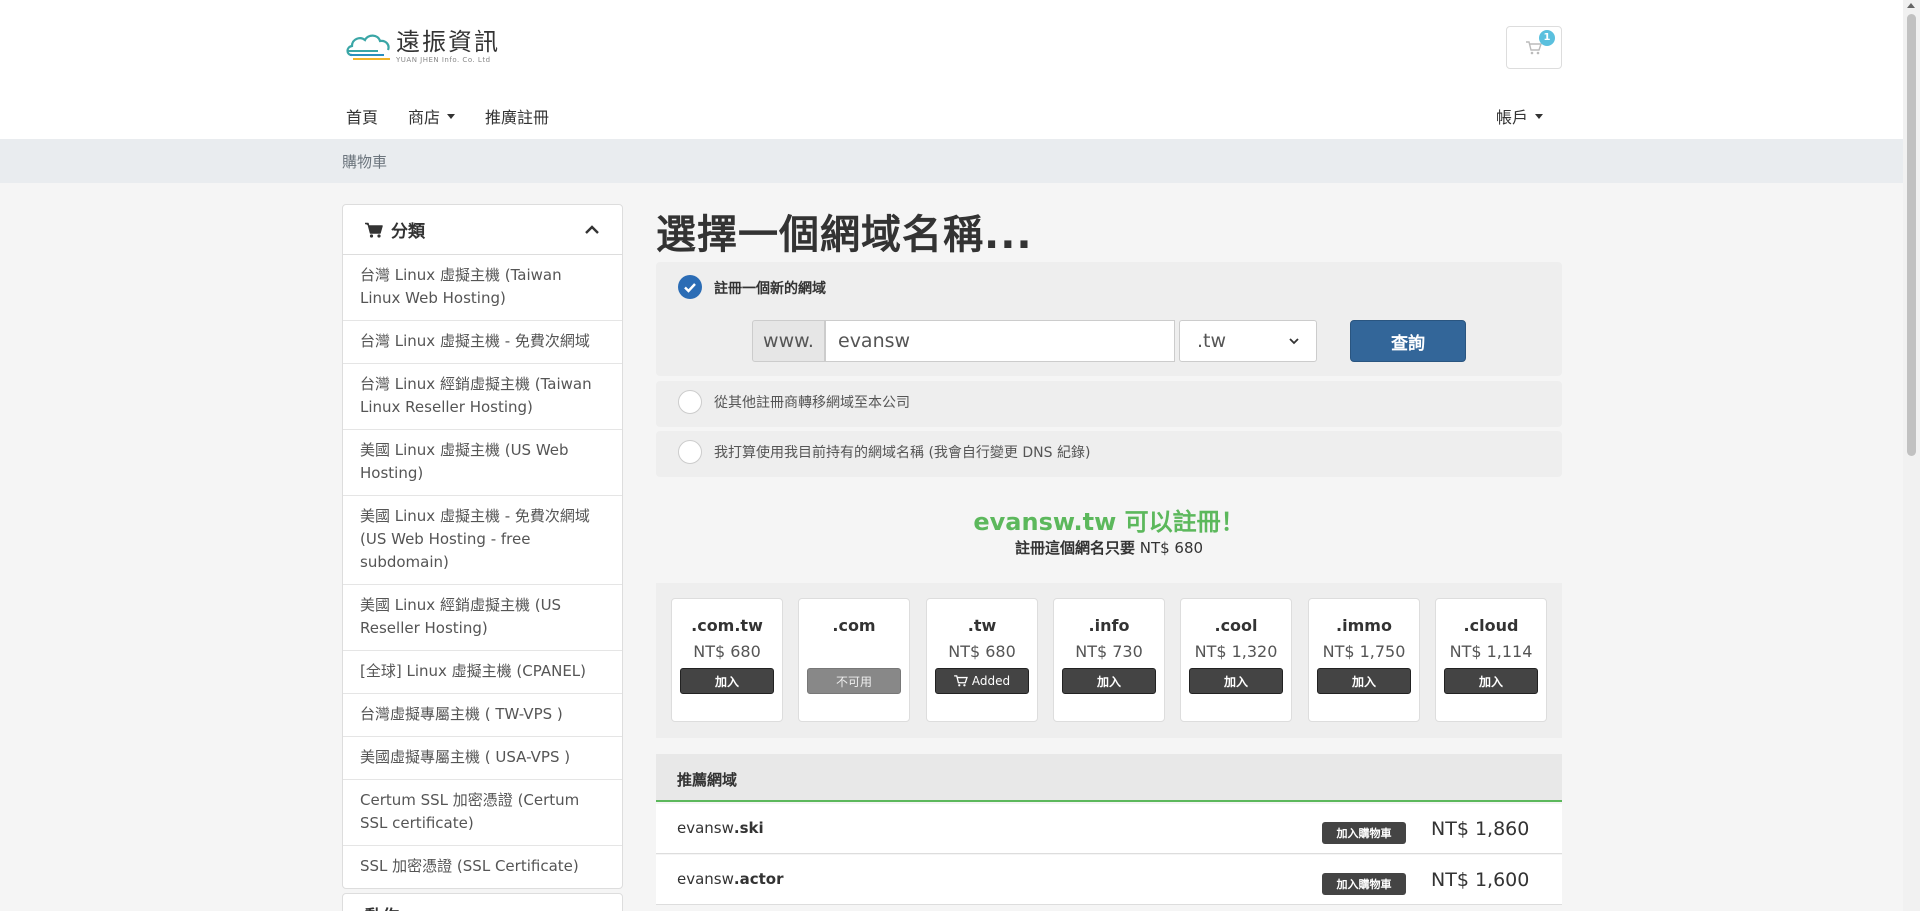 This screenshot has width=1920, height=911. I want to click on check-icon, so click(690, 288).